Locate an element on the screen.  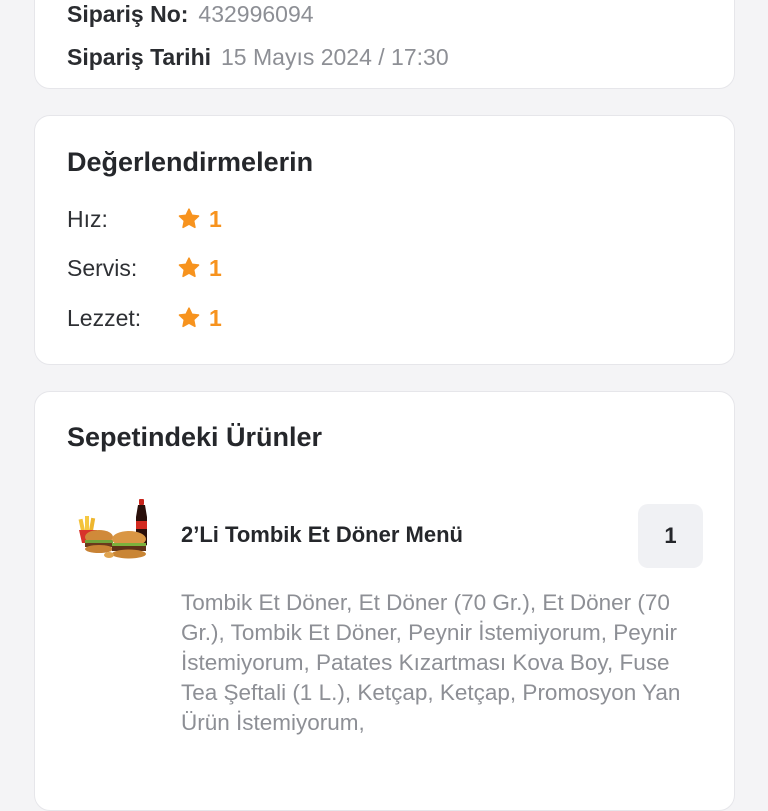
order-date-row: Sipariş Tarihi 15 Mayıs 2024 / 17:30 is located at coordinates (258, 57).